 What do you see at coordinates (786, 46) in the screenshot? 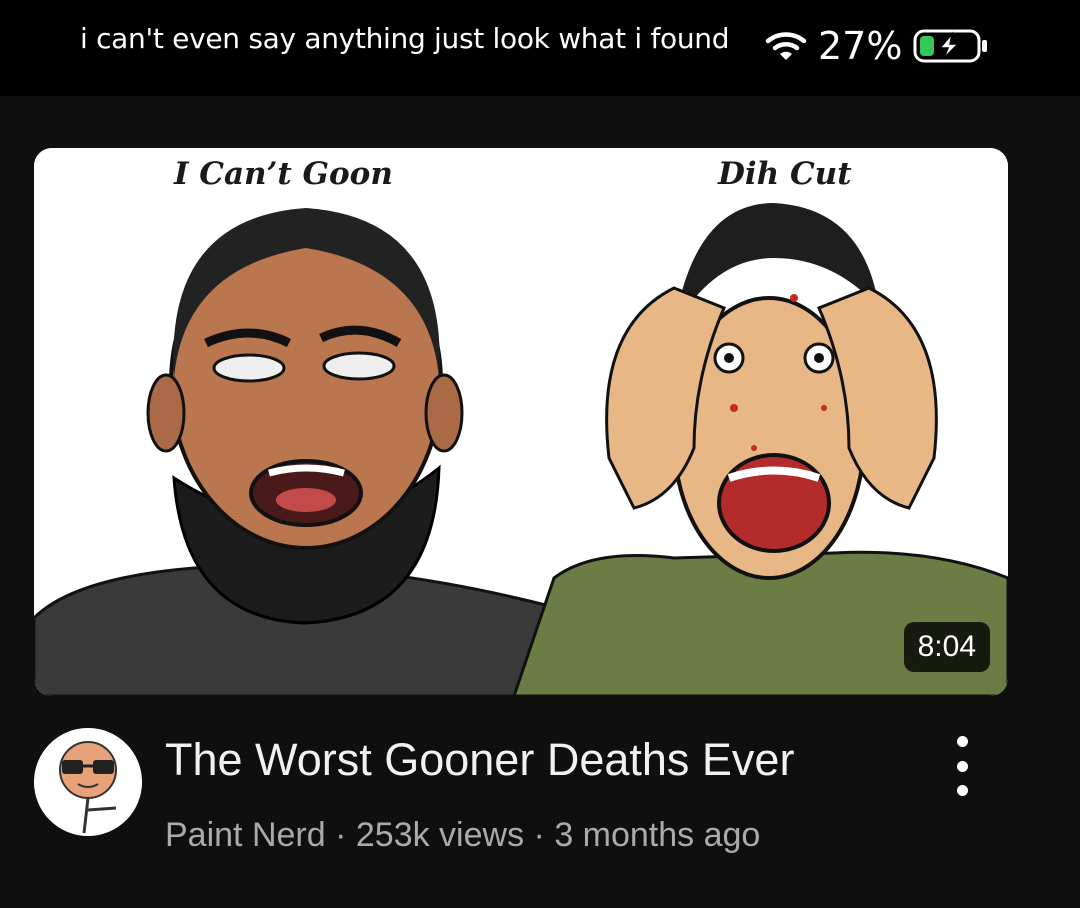
I see `wifi-icon` at bounding box center [786, 46].